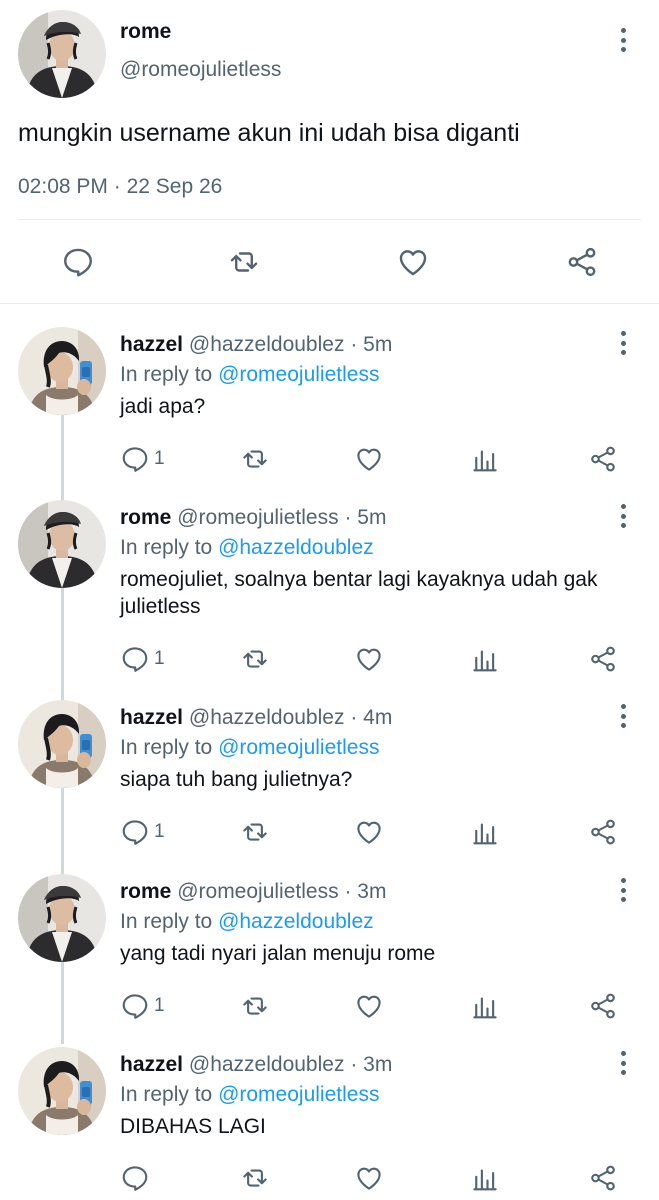 This screenshot has width=659, height=1200. I want to click on tweet-date: 22 Sep 26, so click(174, 186).